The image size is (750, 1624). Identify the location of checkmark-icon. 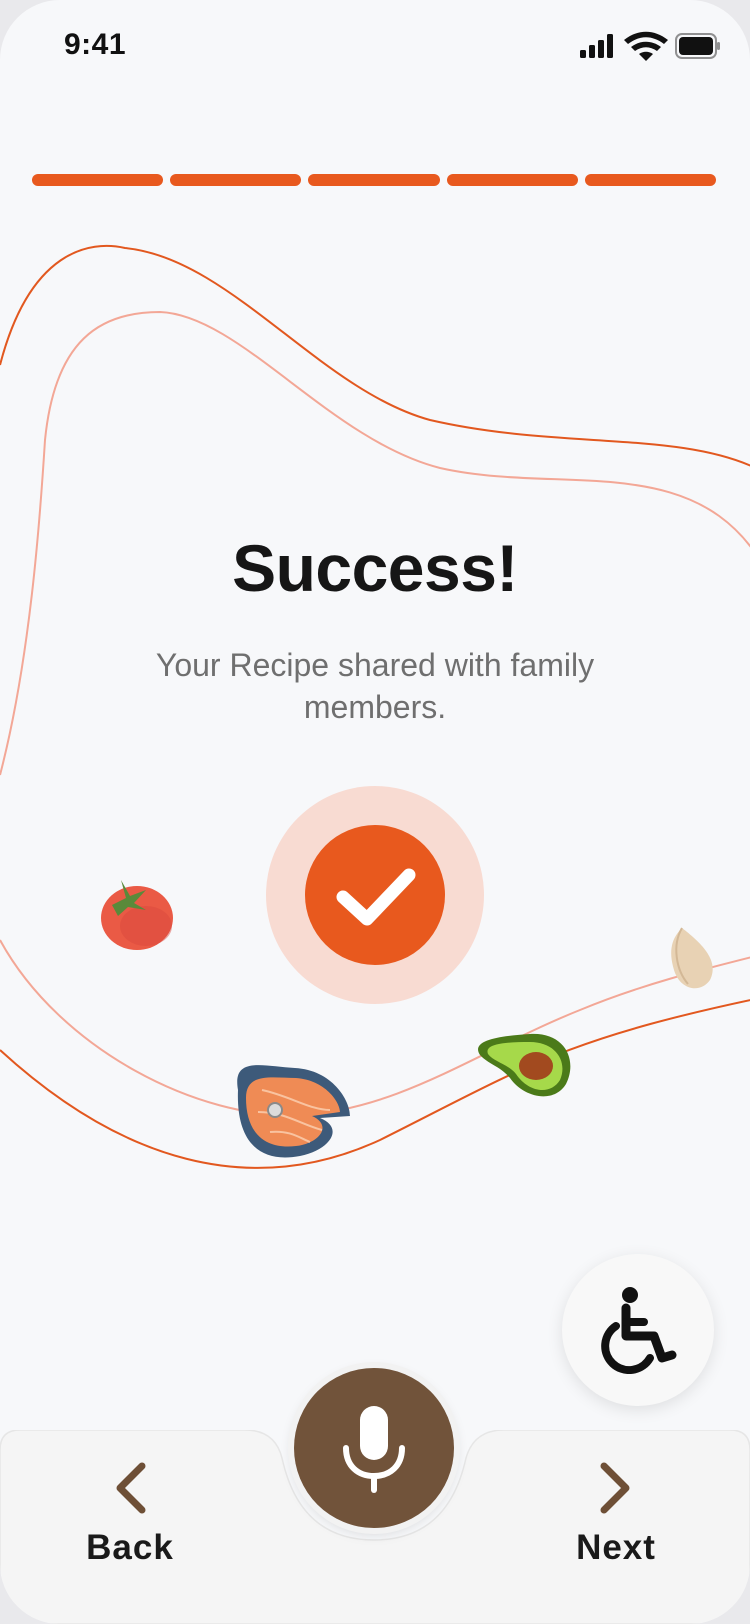
(376, 897).